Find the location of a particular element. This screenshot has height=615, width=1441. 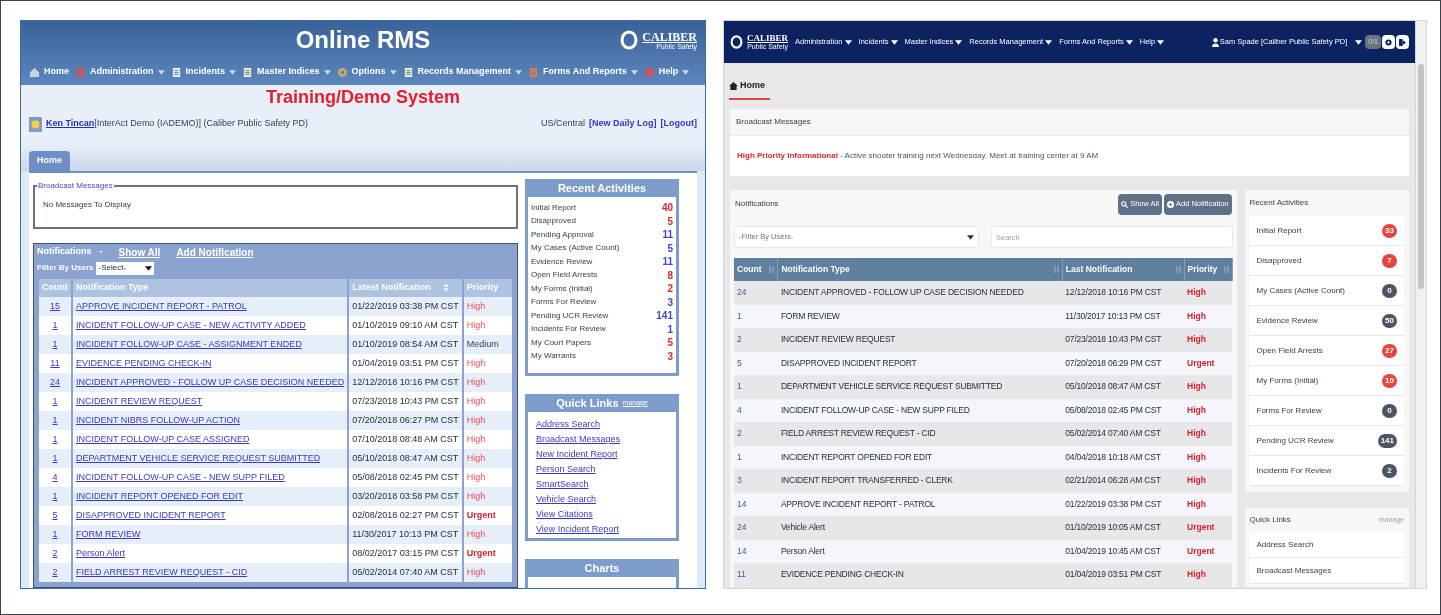

activity-label: My Cases (Active Count) is located at coordinates (575, 248).